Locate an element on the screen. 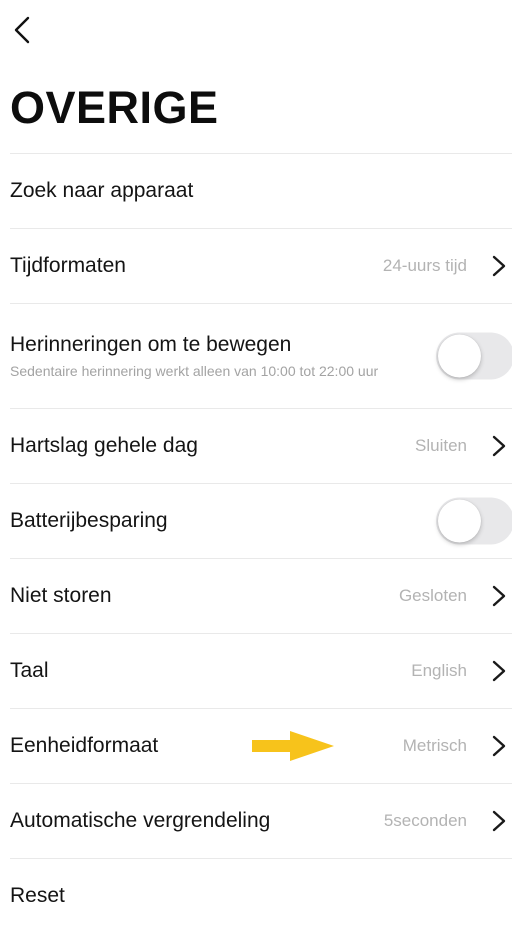 This screenshot has height=933, width=512. setting-value: 5seconden is located at coordinates (425, 820).